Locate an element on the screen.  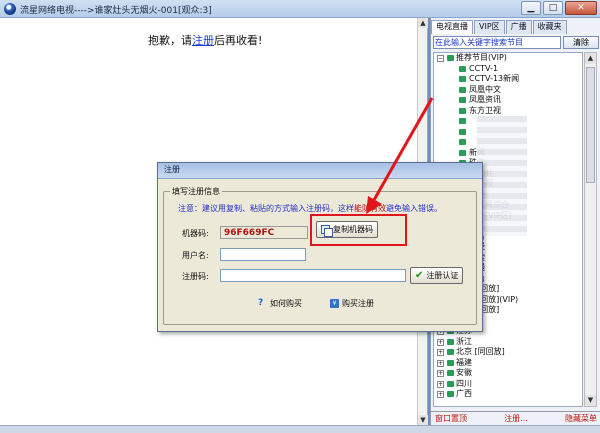
question-icon: ? is located at coordinates (261, 303).